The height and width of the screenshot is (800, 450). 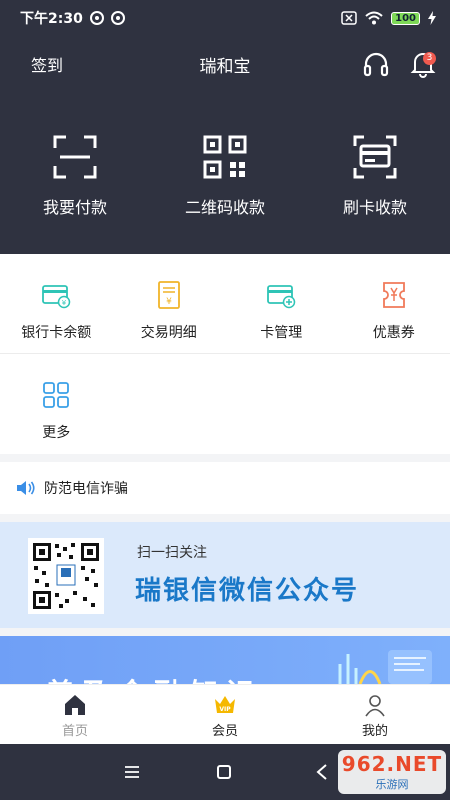 I want to click on tab-home-label: 首页, so click(x=74, y=731).